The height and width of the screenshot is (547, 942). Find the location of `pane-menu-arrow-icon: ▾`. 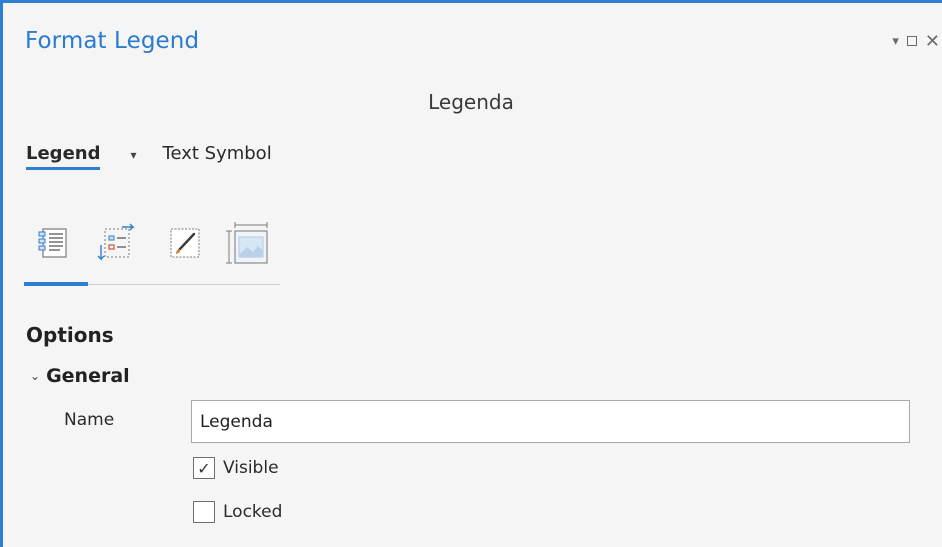

pane-menu-arrow-icon: ▾ is located at coordinates (895, 41).